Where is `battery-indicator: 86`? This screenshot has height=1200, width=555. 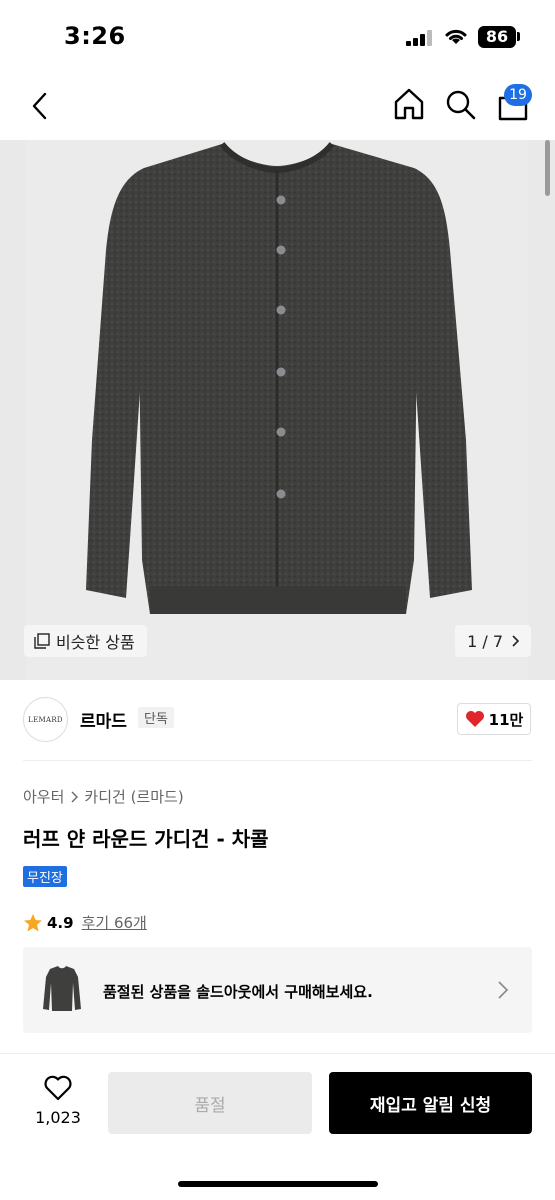
battery-indicator: 86 is located at coordinates (497, 37).